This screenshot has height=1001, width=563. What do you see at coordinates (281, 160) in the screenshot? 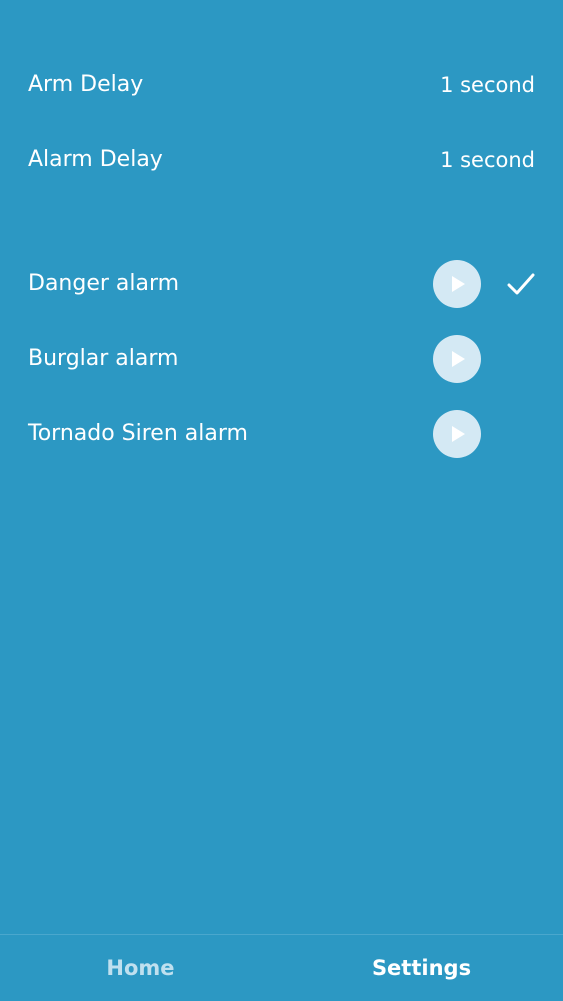
I see `alarm-delay-row: Alarm Delay 1 second` at bounding box center [281, 160].